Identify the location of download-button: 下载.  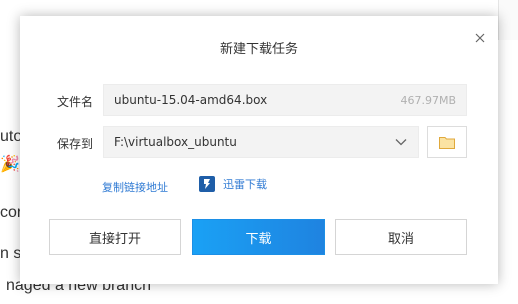
(258, 237).